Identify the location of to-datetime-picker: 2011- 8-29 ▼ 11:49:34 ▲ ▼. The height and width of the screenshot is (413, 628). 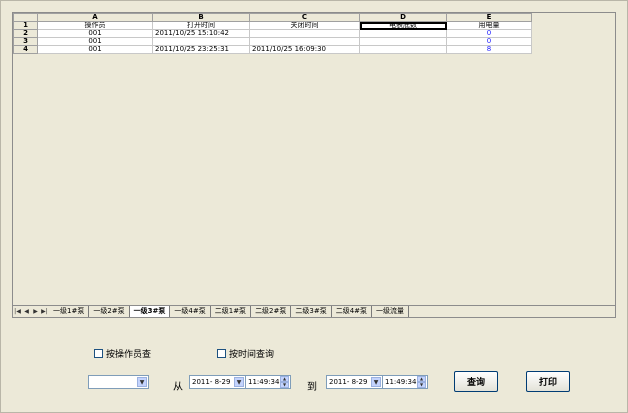
(377, 382).